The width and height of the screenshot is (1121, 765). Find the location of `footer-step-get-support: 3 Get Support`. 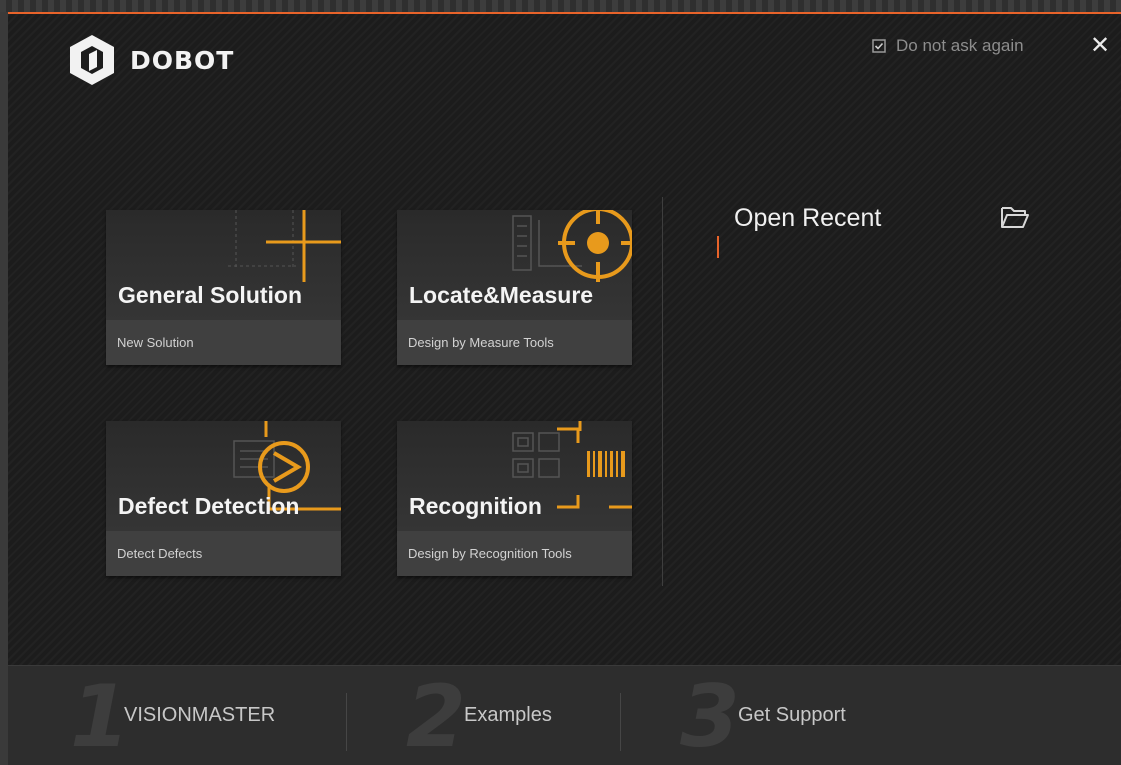

footer-step-get-support: 3 Get Support is located at coordinates (810, 715).